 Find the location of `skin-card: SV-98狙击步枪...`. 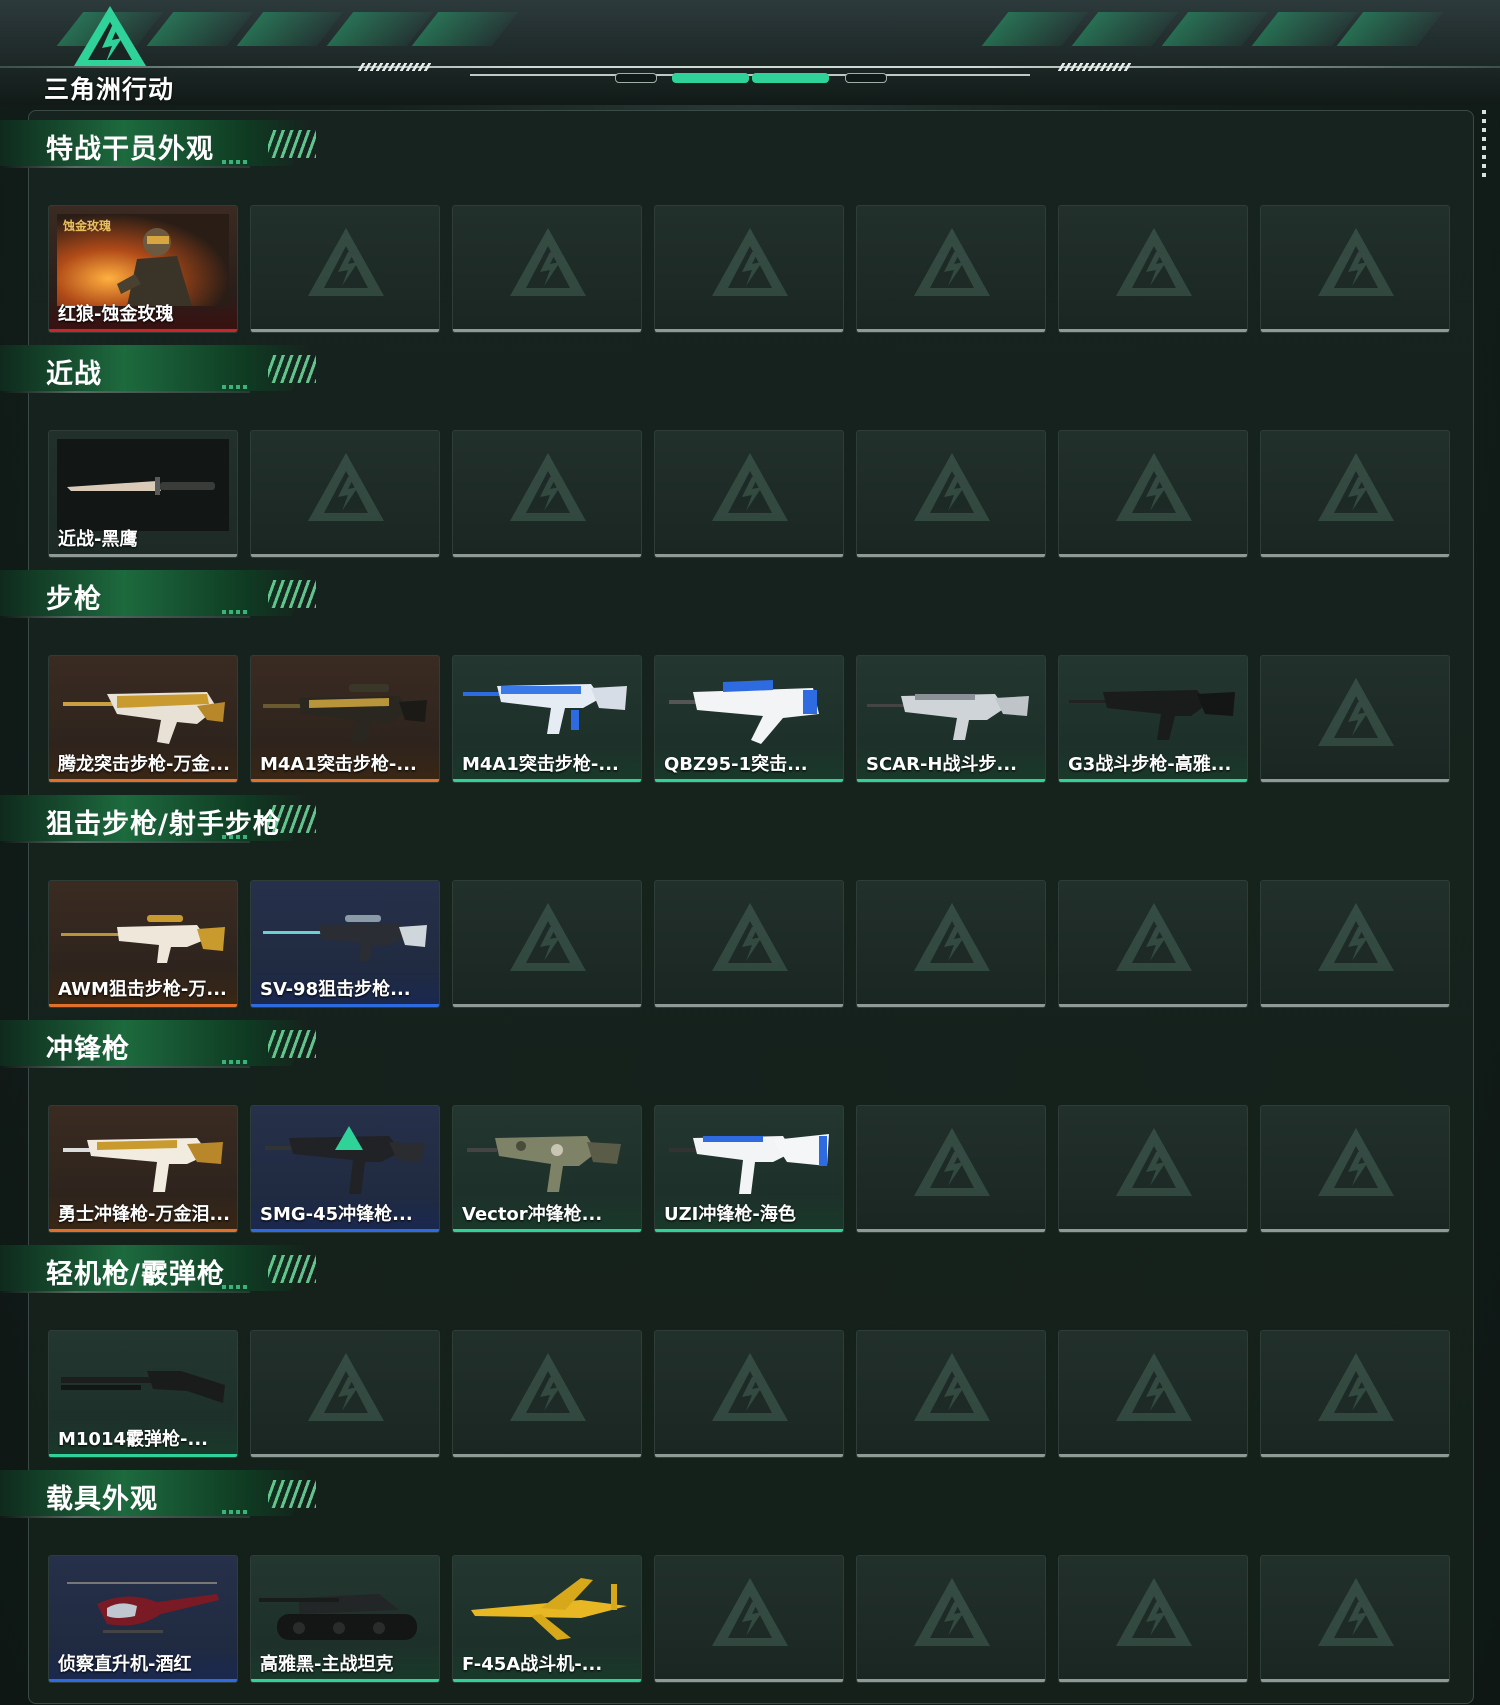

skin-card: SV-98狙击步枪... is located at coordinates (345, 944).